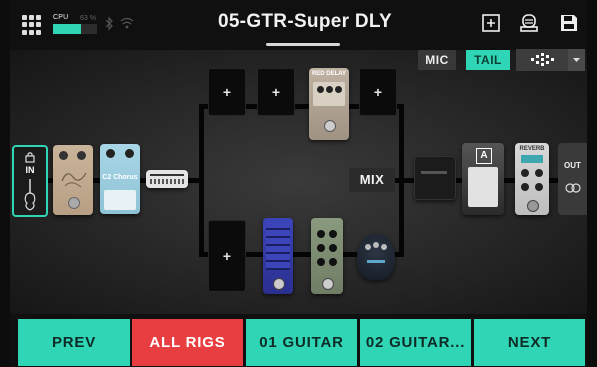 The height and width of the screenshot is (367, 597). I want to click on eq-rack-strip, so click(167, 175).